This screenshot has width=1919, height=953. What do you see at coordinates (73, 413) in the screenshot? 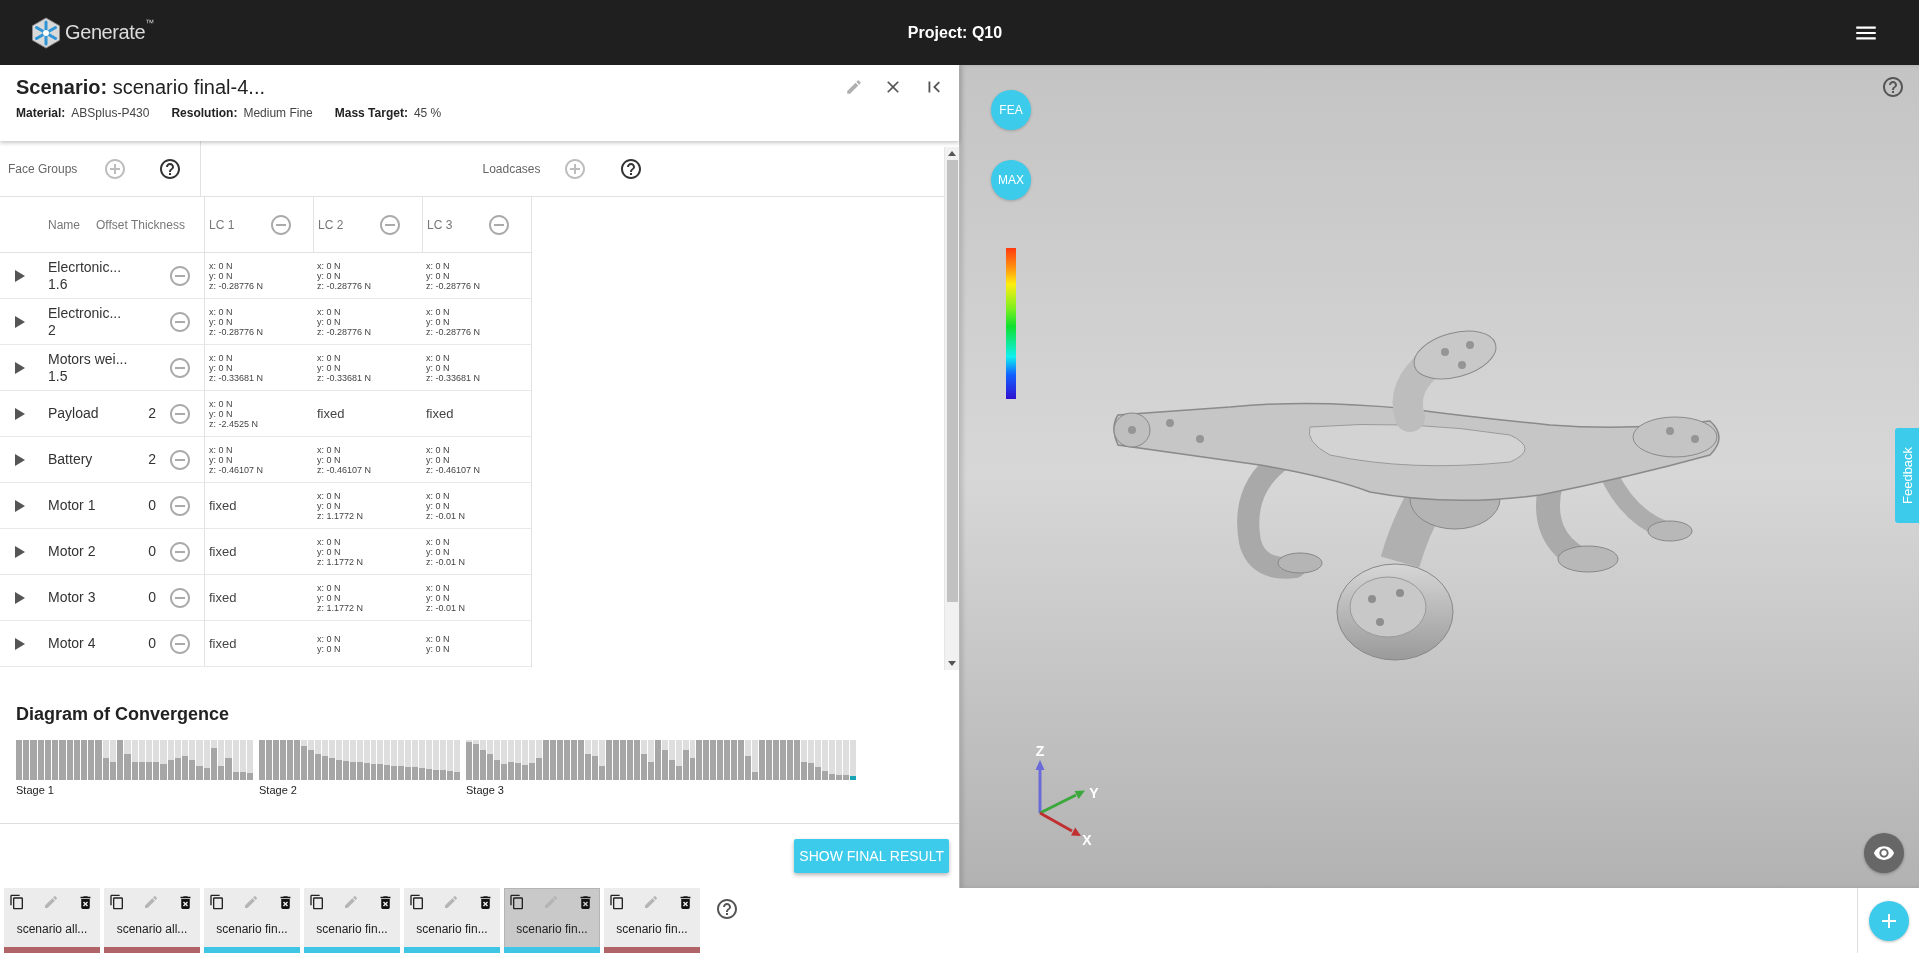
I see `row-name: Payload` at bounding box center [73, 413].